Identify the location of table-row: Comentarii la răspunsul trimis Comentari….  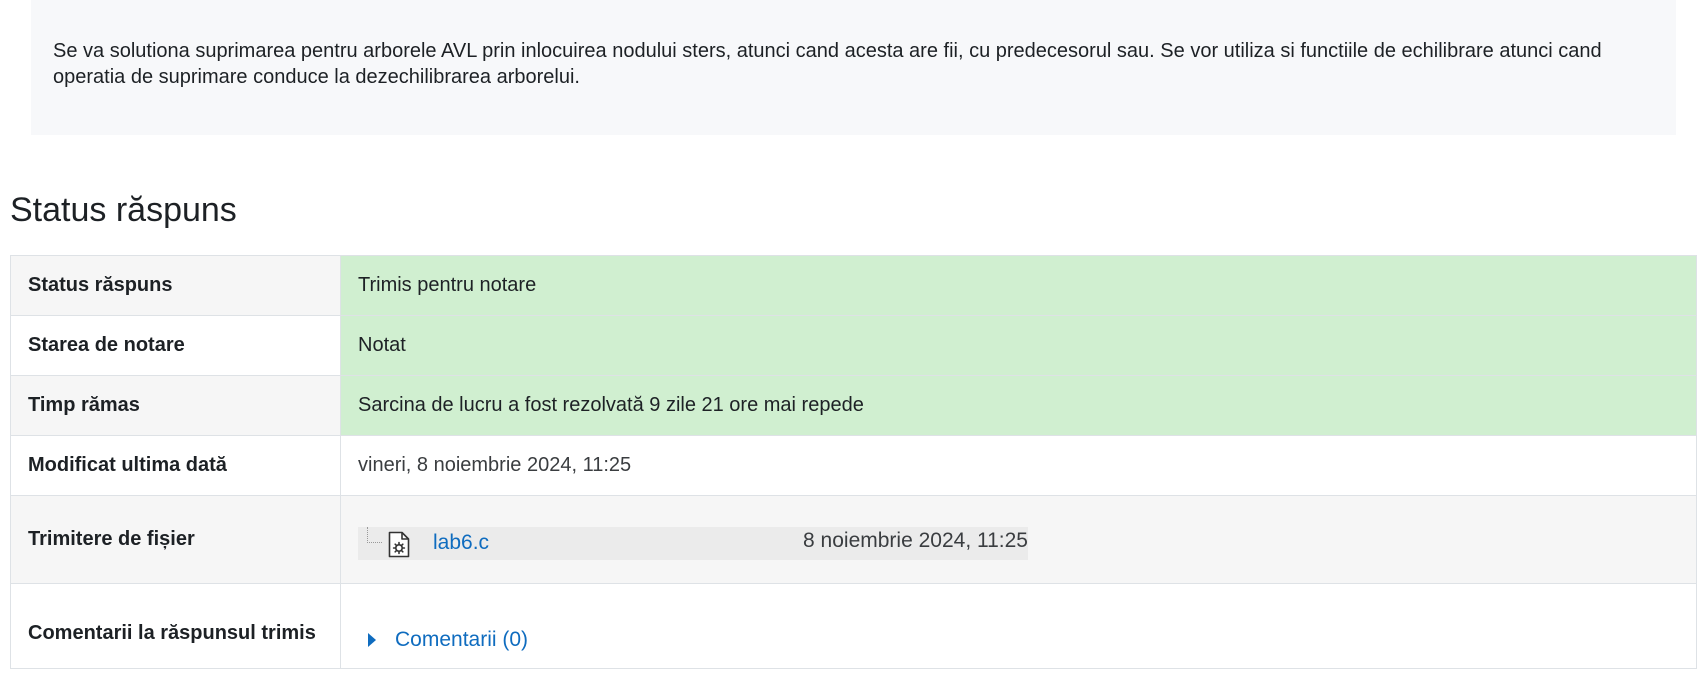
(853, 626).